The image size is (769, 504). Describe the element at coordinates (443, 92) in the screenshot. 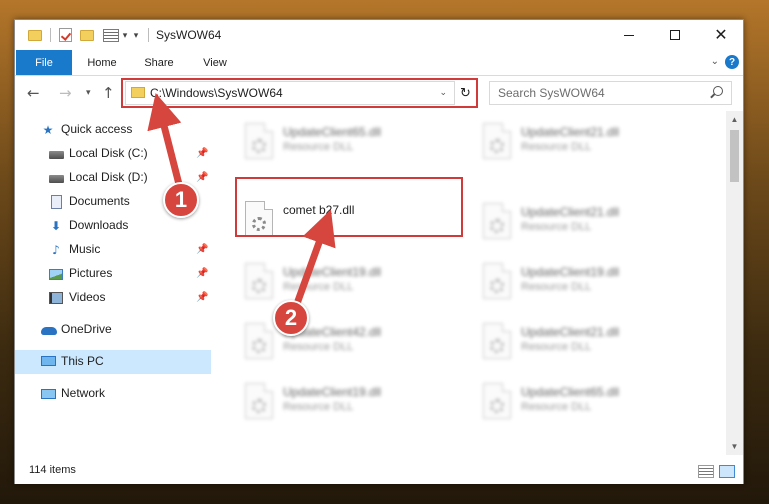

I see `address-dropdown-icon: ⌄` at that location.